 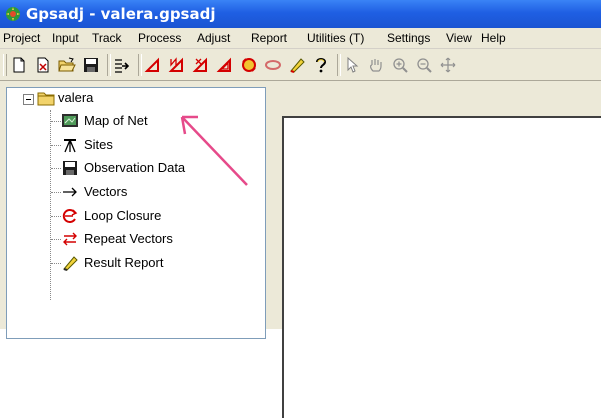 I want to click on hand-pan-icon, so click(x=376, y=65).